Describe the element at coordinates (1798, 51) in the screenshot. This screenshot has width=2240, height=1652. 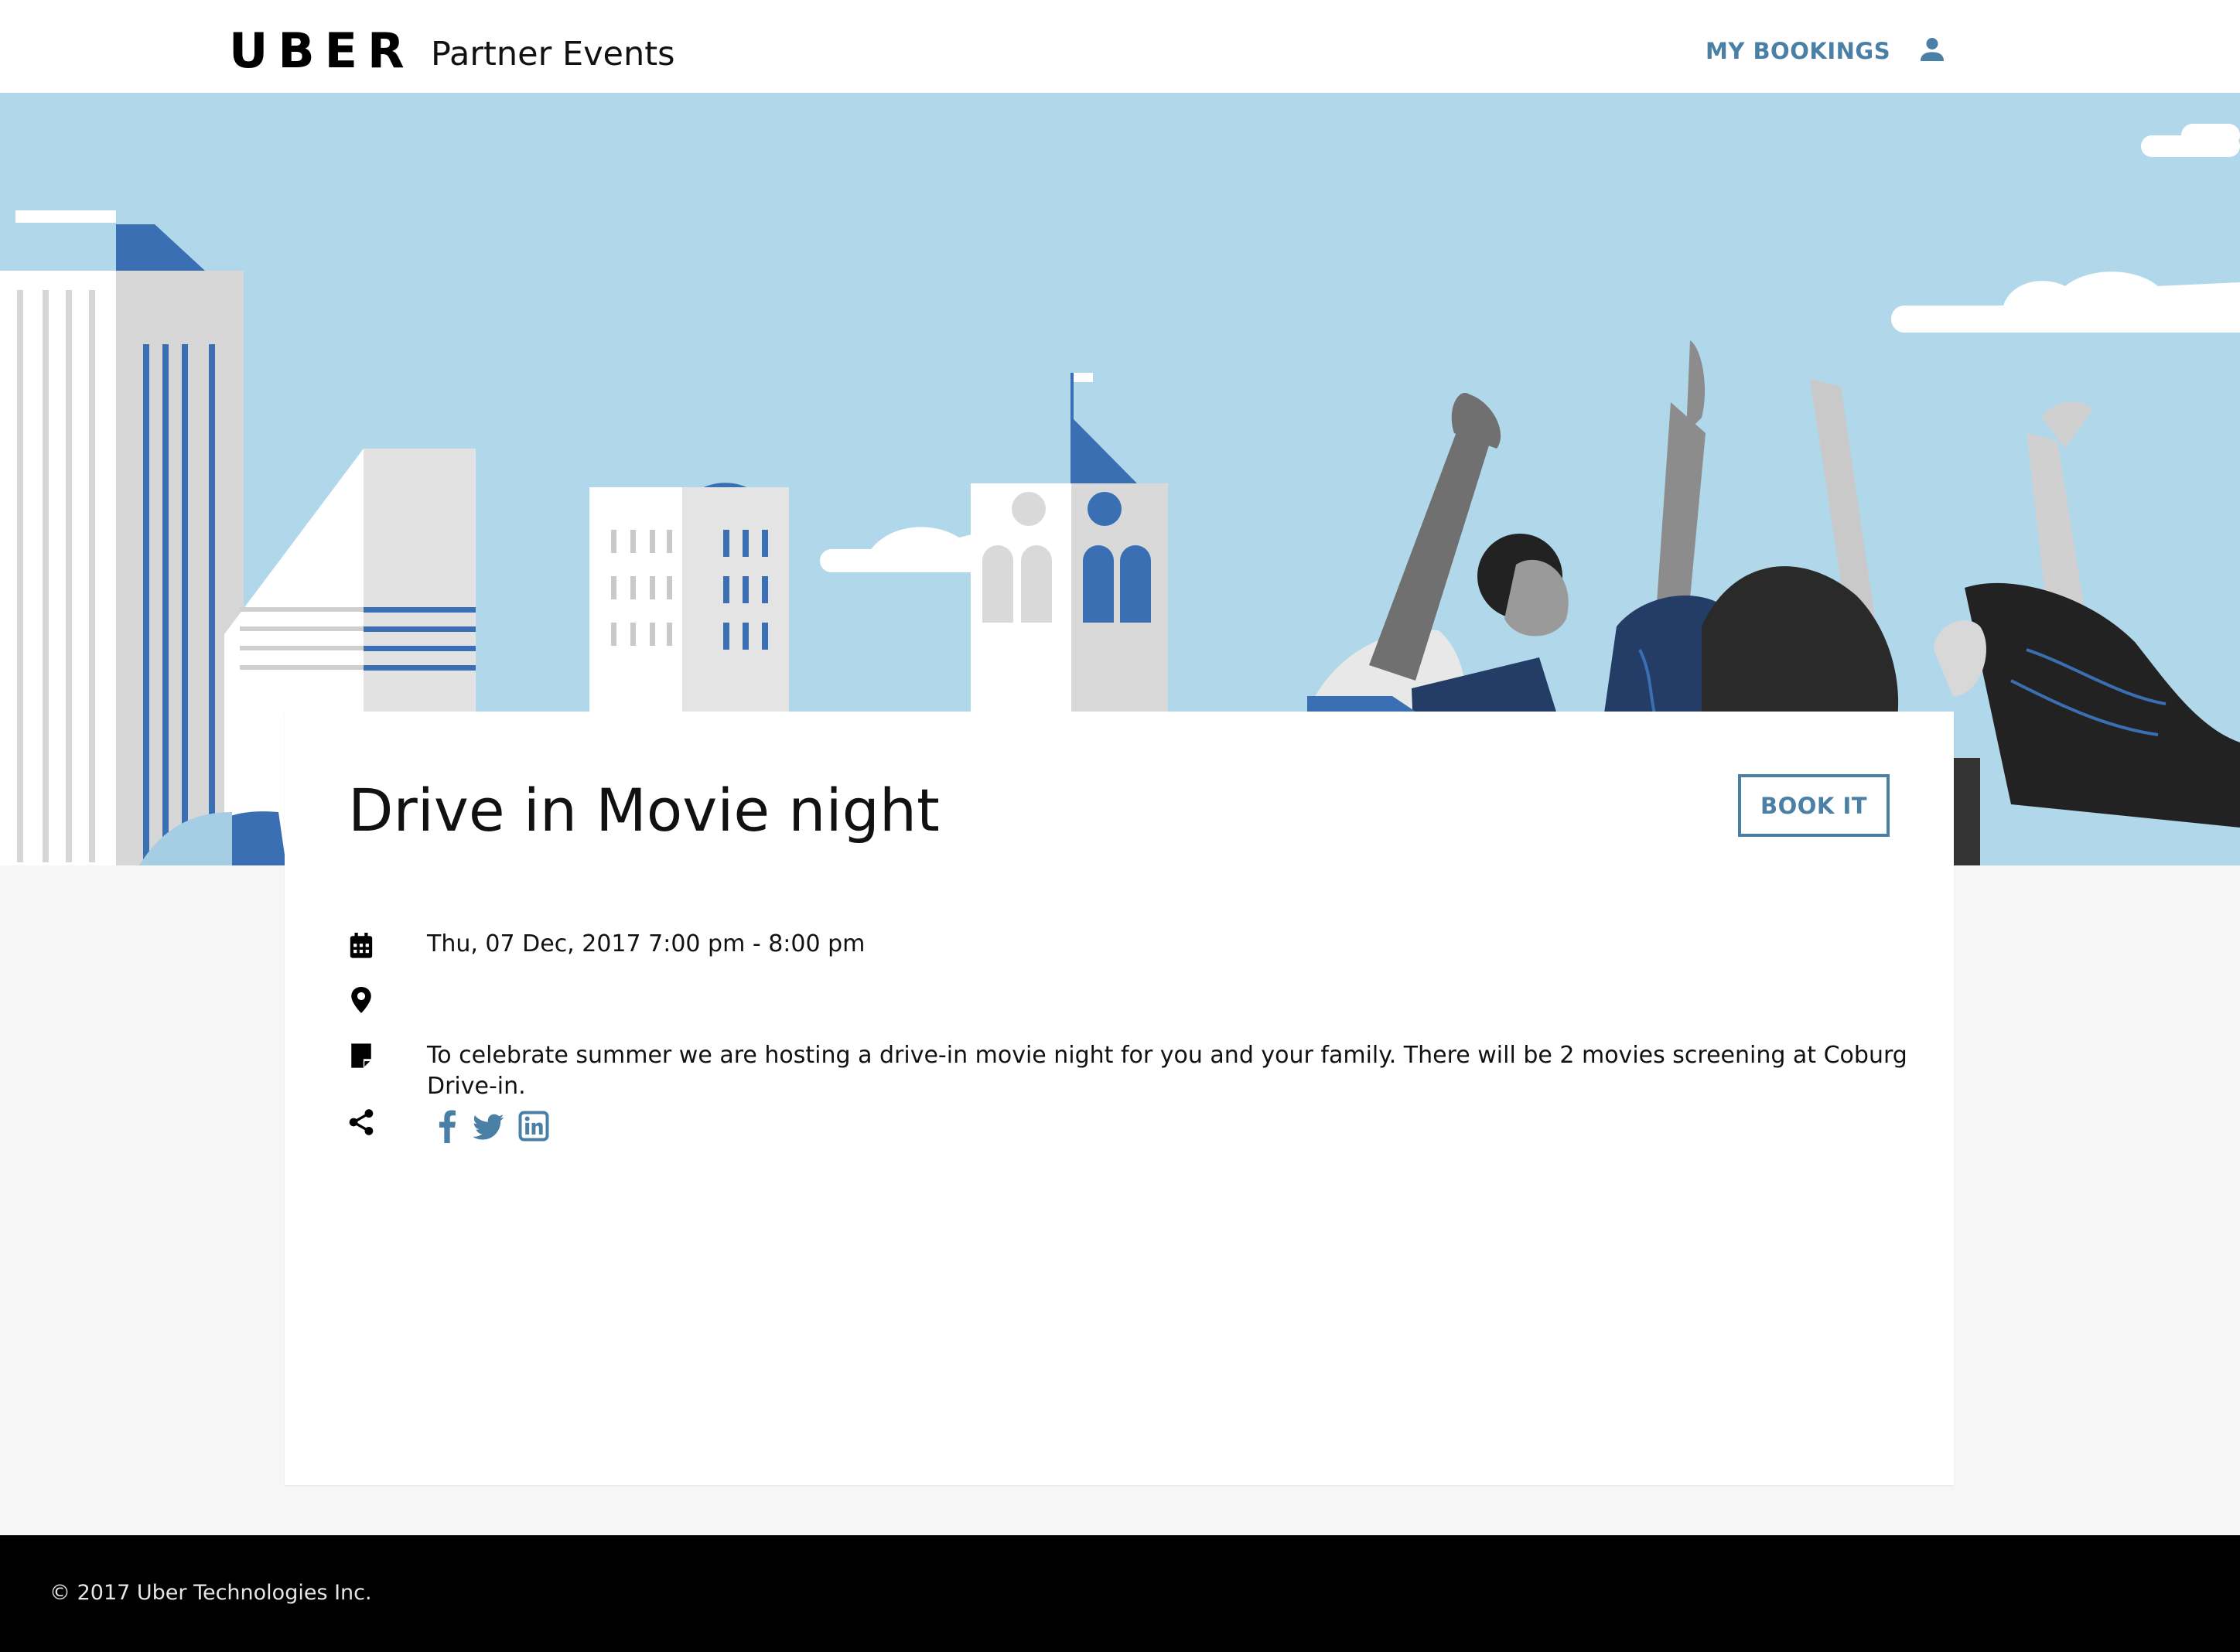
I see `my-bookings-link: MY BOOKINGS` at that location.